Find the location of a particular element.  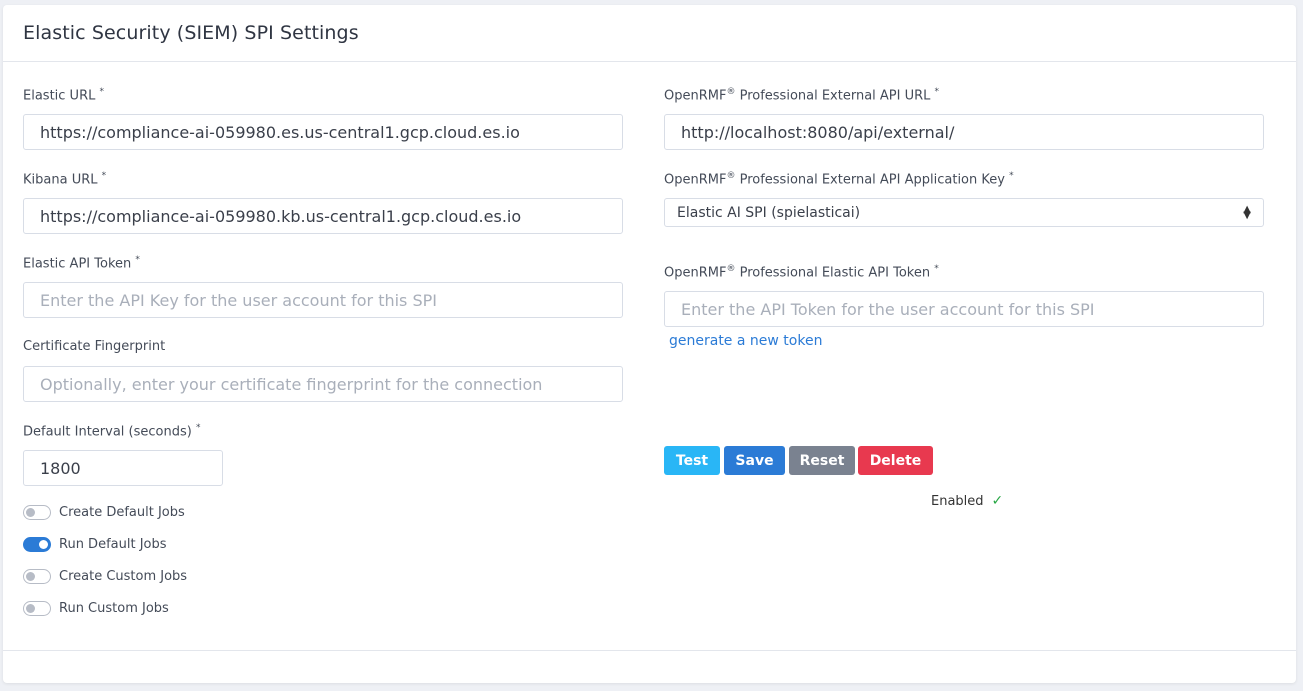

test-button: Test is located at coordinates (692, 460).